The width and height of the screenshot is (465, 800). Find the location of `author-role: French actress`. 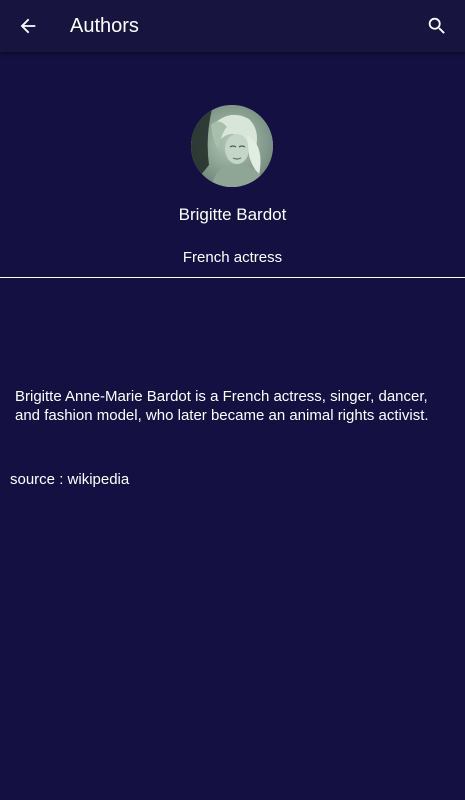

author-role: French actress is located at coordinates (232, 257).